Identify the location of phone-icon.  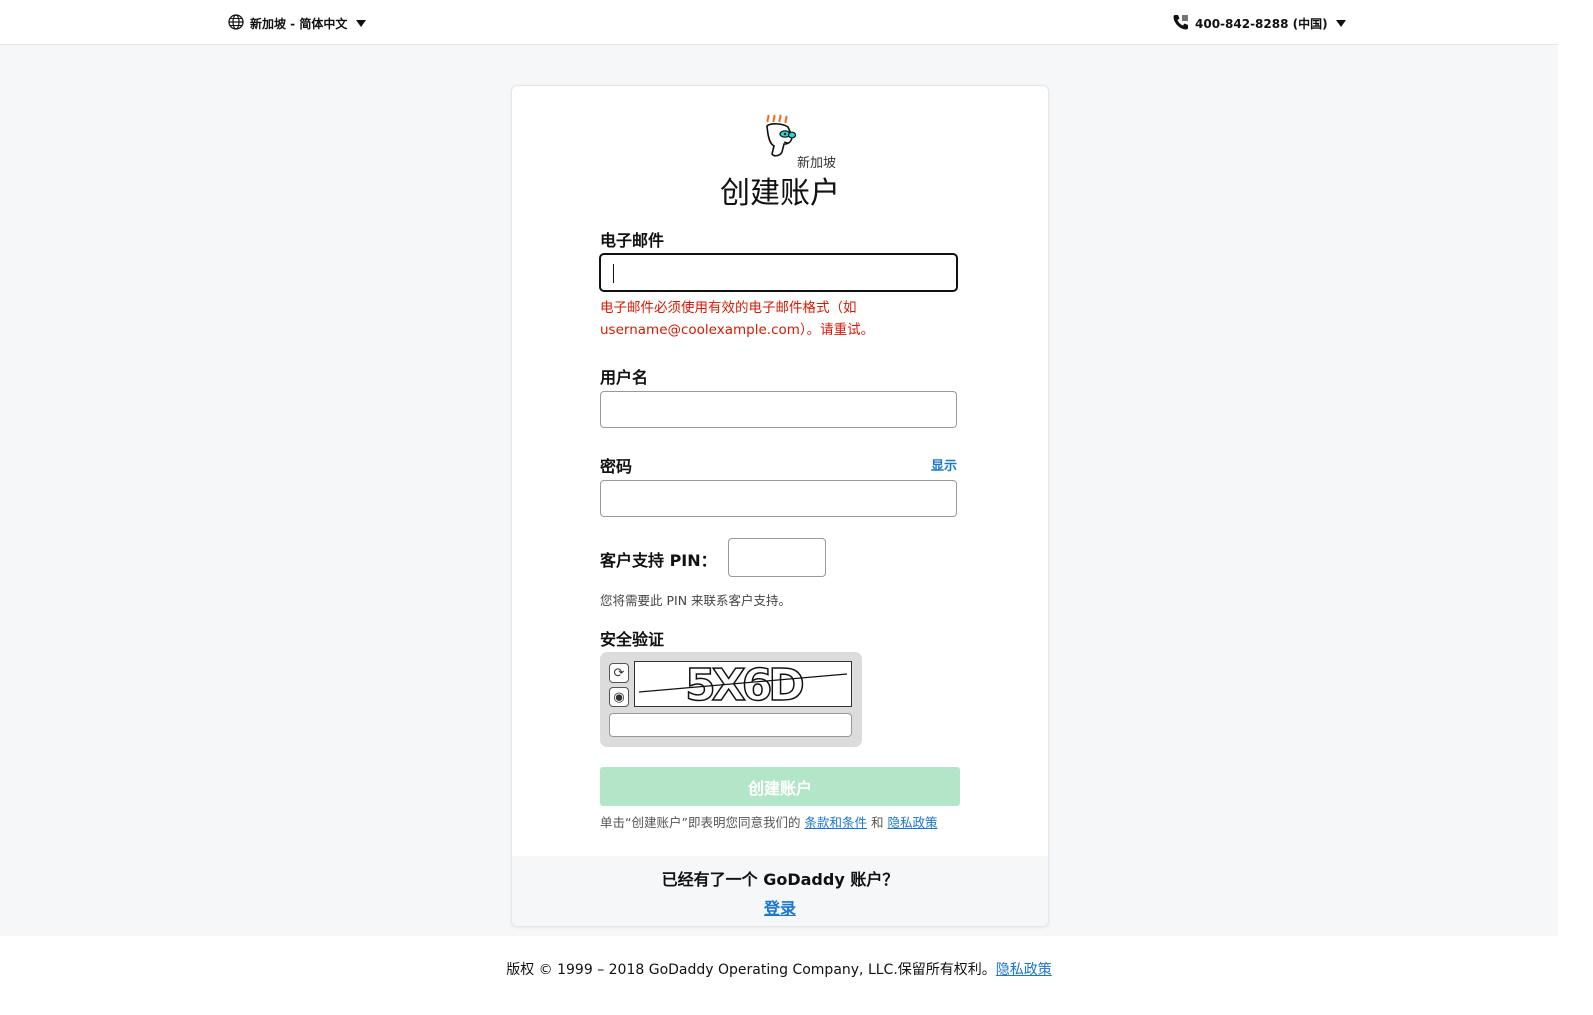
(1181, 23).